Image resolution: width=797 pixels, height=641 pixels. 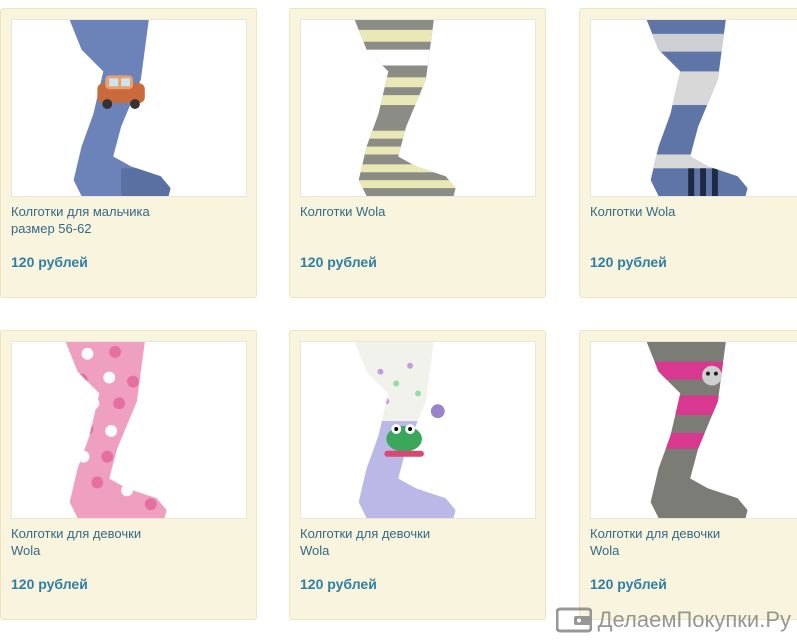 What do you see at coordinates (573, 620) in the screenshot?
I see `wallet-logo-icon` at bounding box center [573, 620].